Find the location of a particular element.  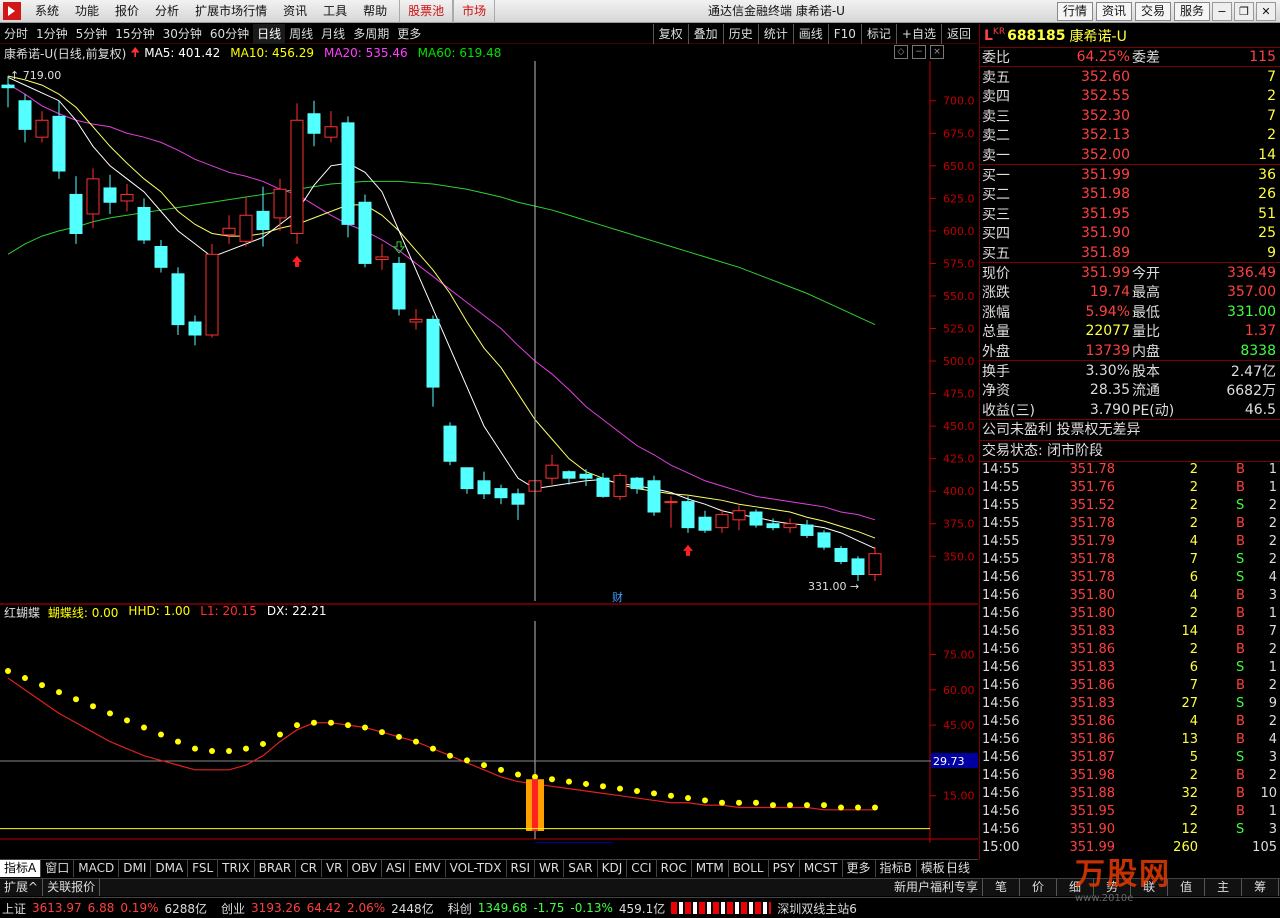

indicator-tab-7: BRAR is located at coordinates (276, 868).